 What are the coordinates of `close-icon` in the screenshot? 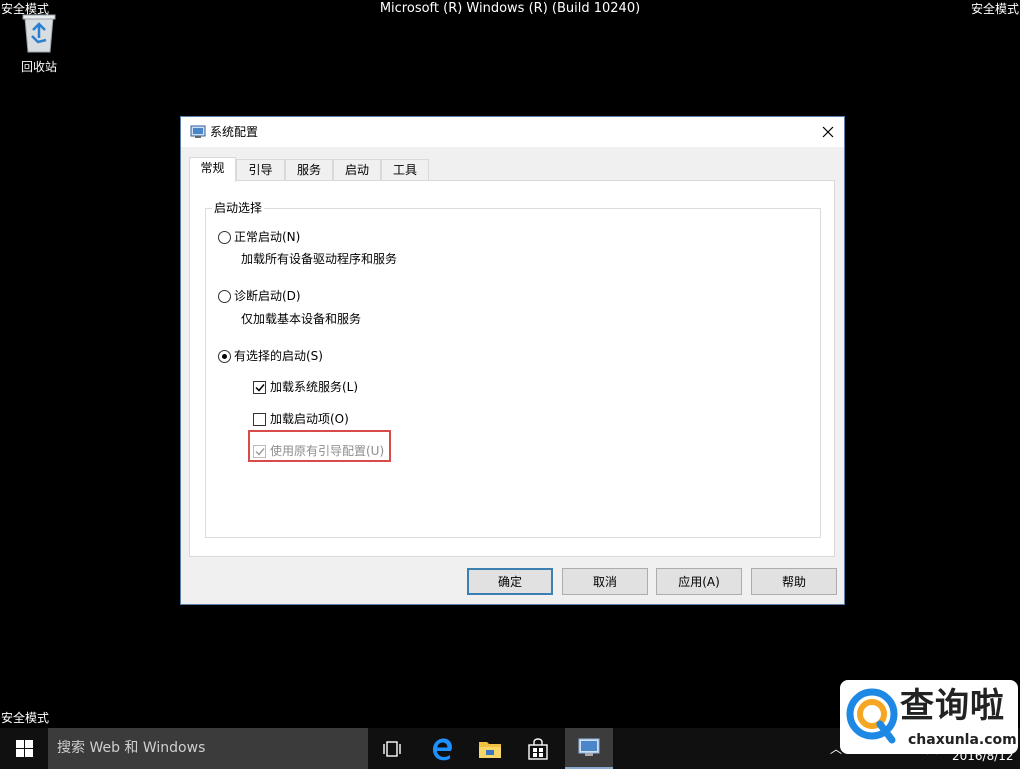 It's located at (828, 132).